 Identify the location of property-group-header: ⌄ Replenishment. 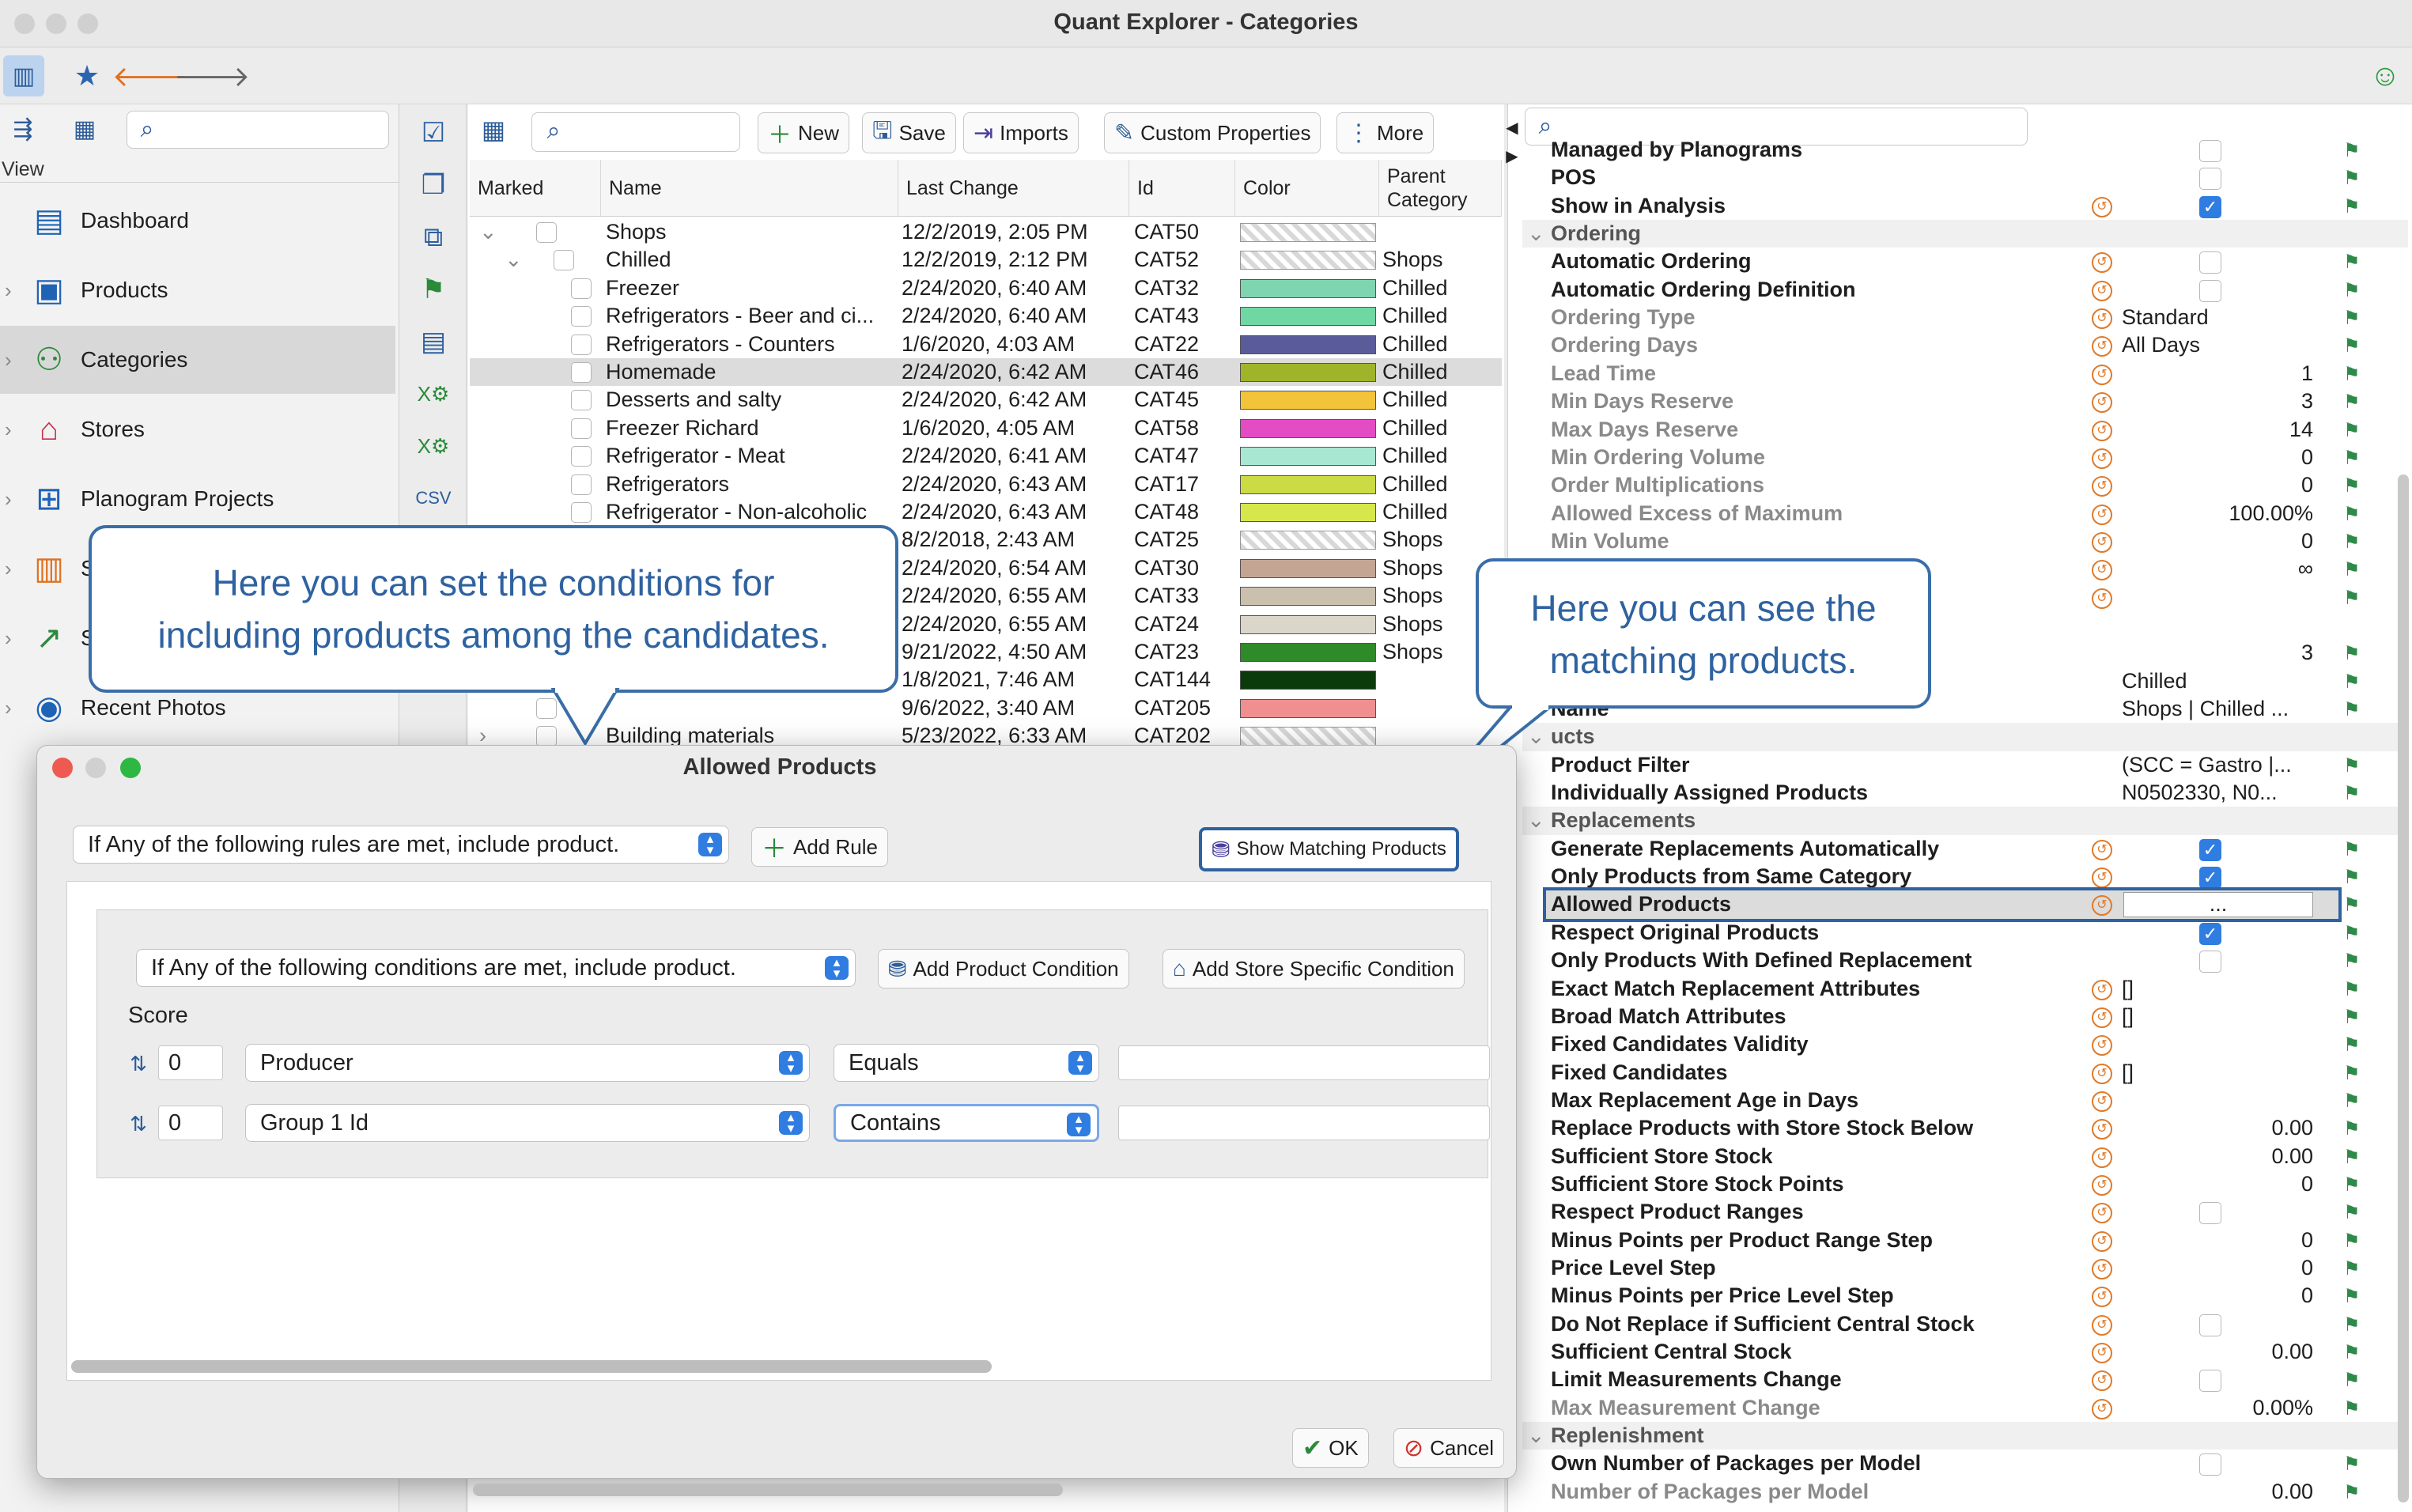
(1965, 1436).